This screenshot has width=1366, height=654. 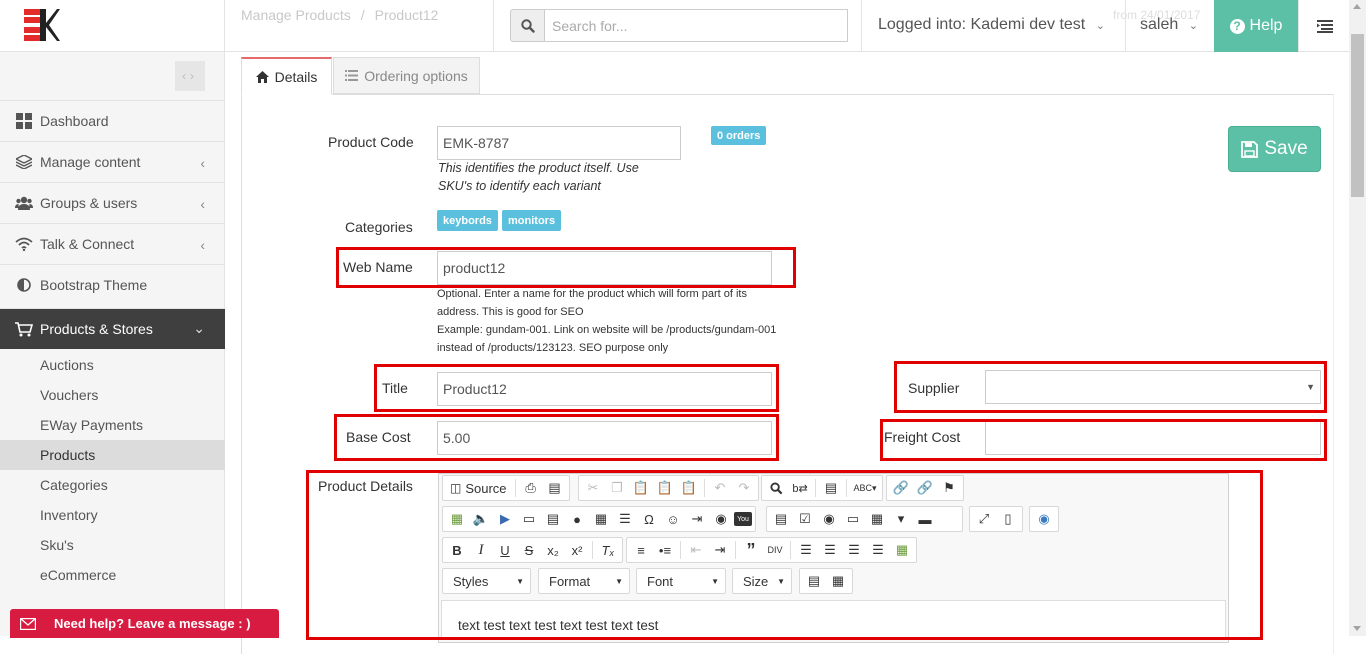 What do you see at coordinates (641, 550) in the screenshot?
I see `numbered-list-icon: ≡` at bounding box center [641, 550].